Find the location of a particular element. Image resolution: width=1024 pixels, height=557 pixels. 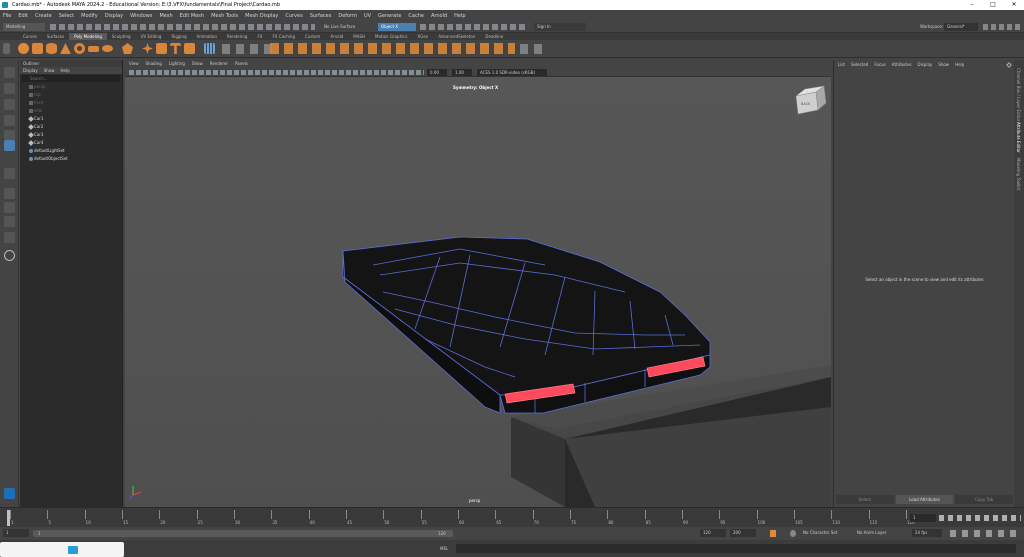

shelf-tab-curves: Curves is located at coordinates (30, 36).